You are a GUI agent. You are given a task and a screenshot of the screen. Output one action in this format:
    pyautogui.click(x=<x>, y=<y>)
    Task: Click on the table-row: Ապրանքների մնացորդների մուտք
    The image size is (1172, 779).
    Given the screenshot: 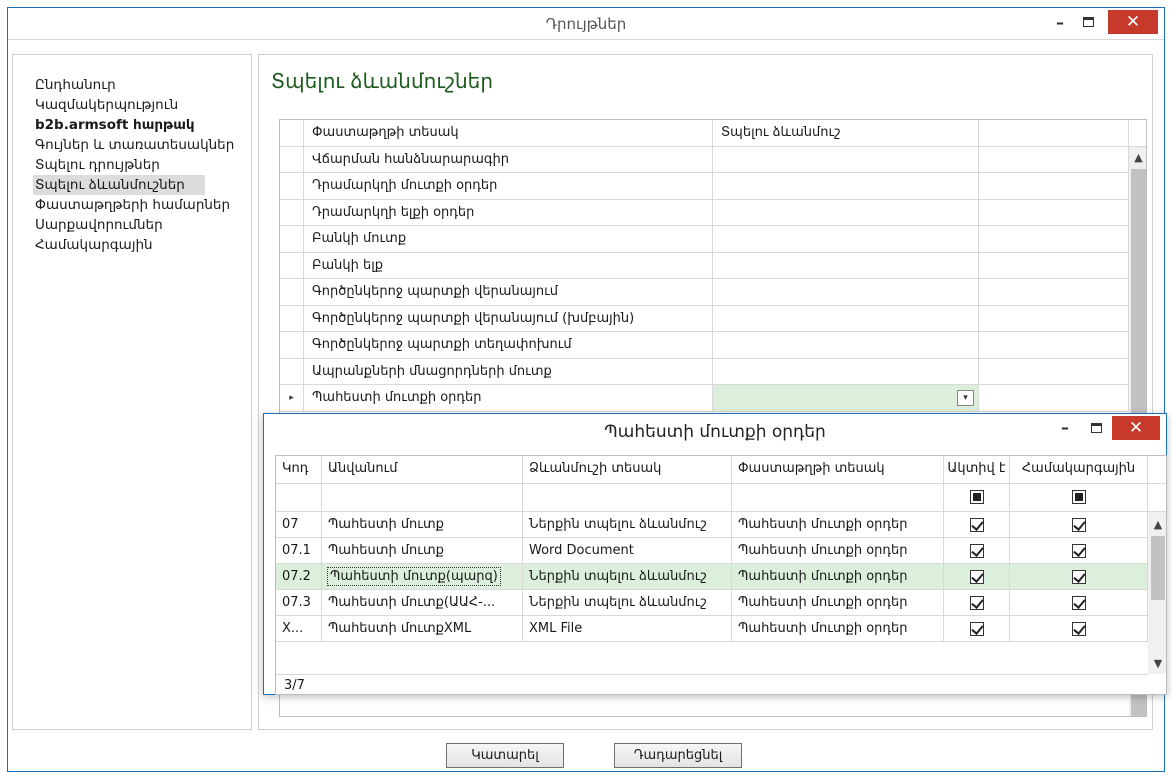 What is the action you would take?
    pyautogui.click(x=713, y=371)
    